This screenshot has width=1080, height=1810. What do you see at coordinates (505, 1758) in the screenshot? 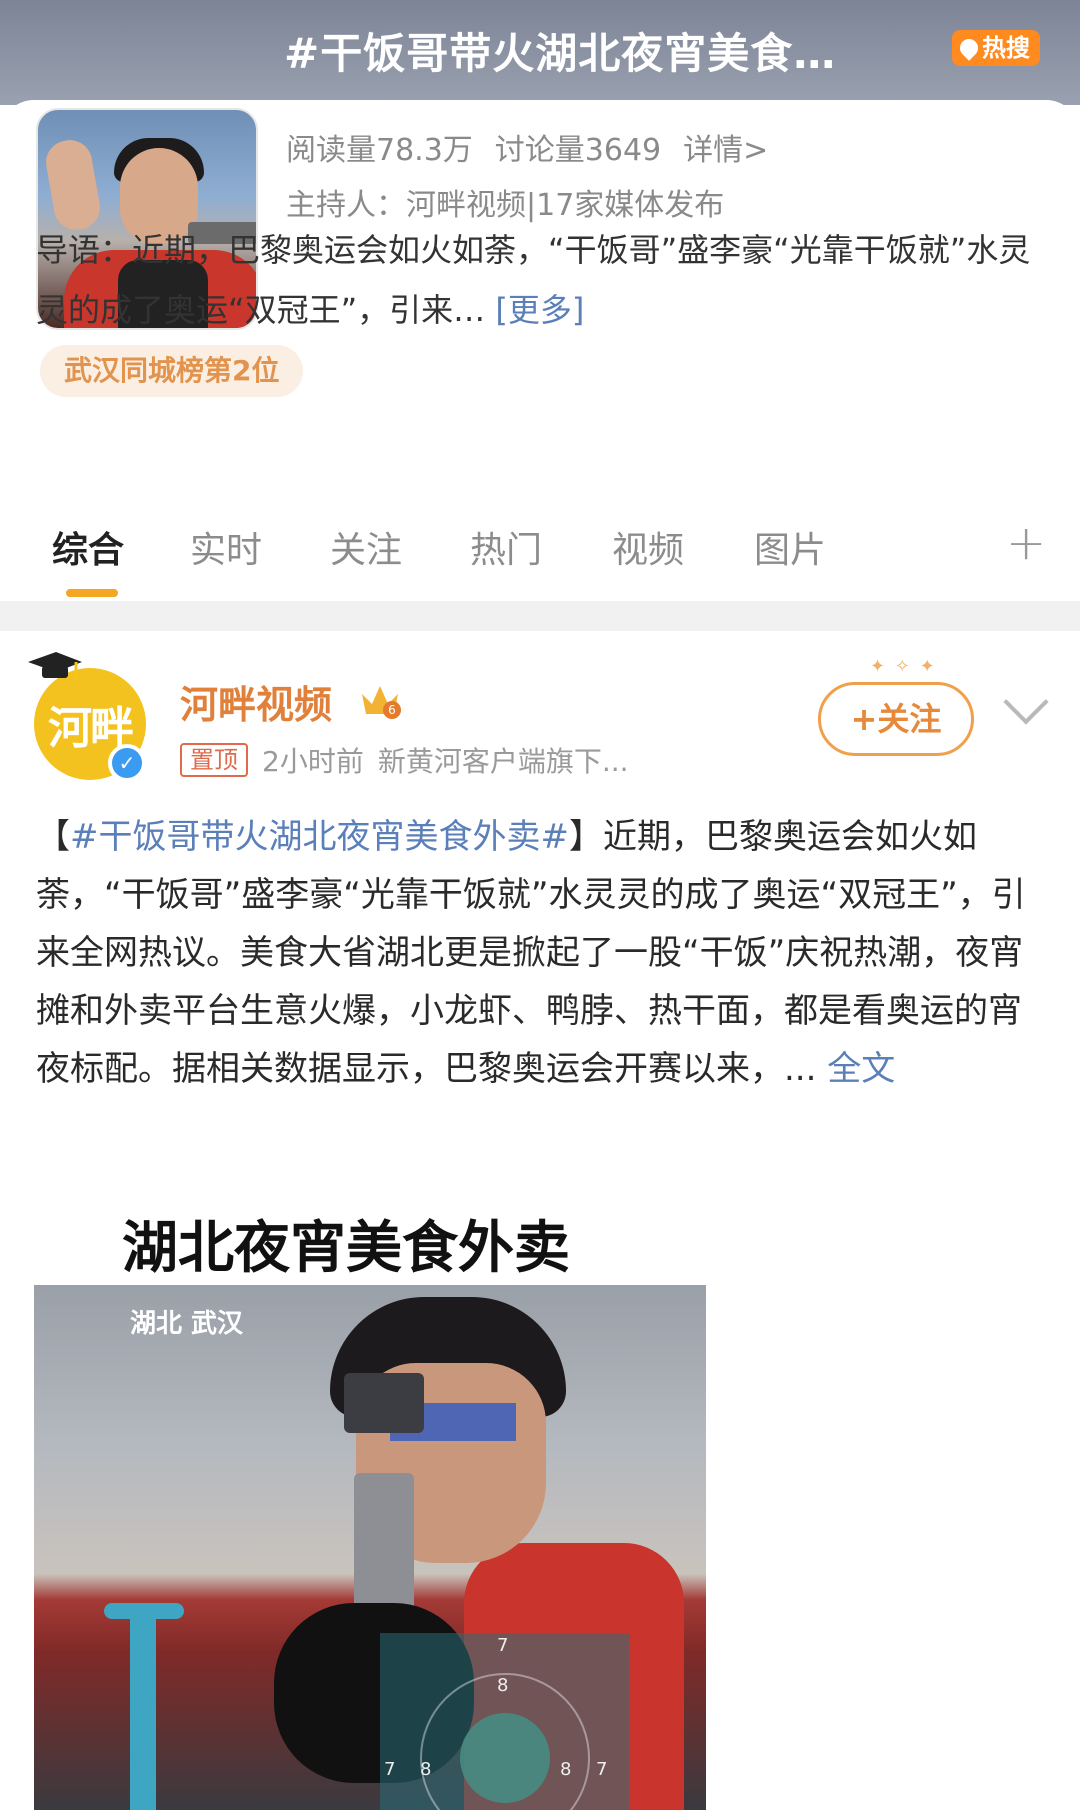
I see `target-bullseye` at bounding box center [505, 1758].